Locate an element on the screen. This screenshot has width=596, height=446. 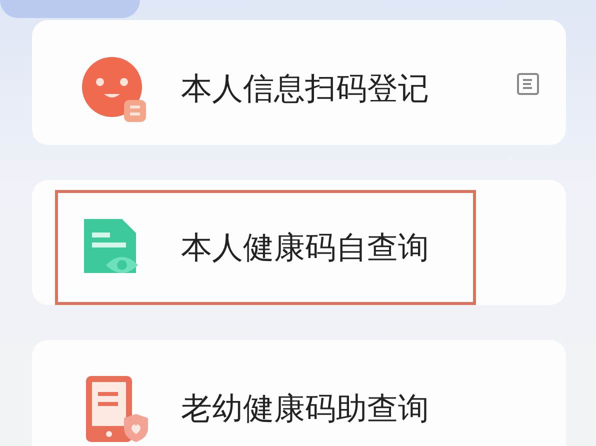
menu-label: 本人信息扫码登记 is located at coordinates (305, 89).